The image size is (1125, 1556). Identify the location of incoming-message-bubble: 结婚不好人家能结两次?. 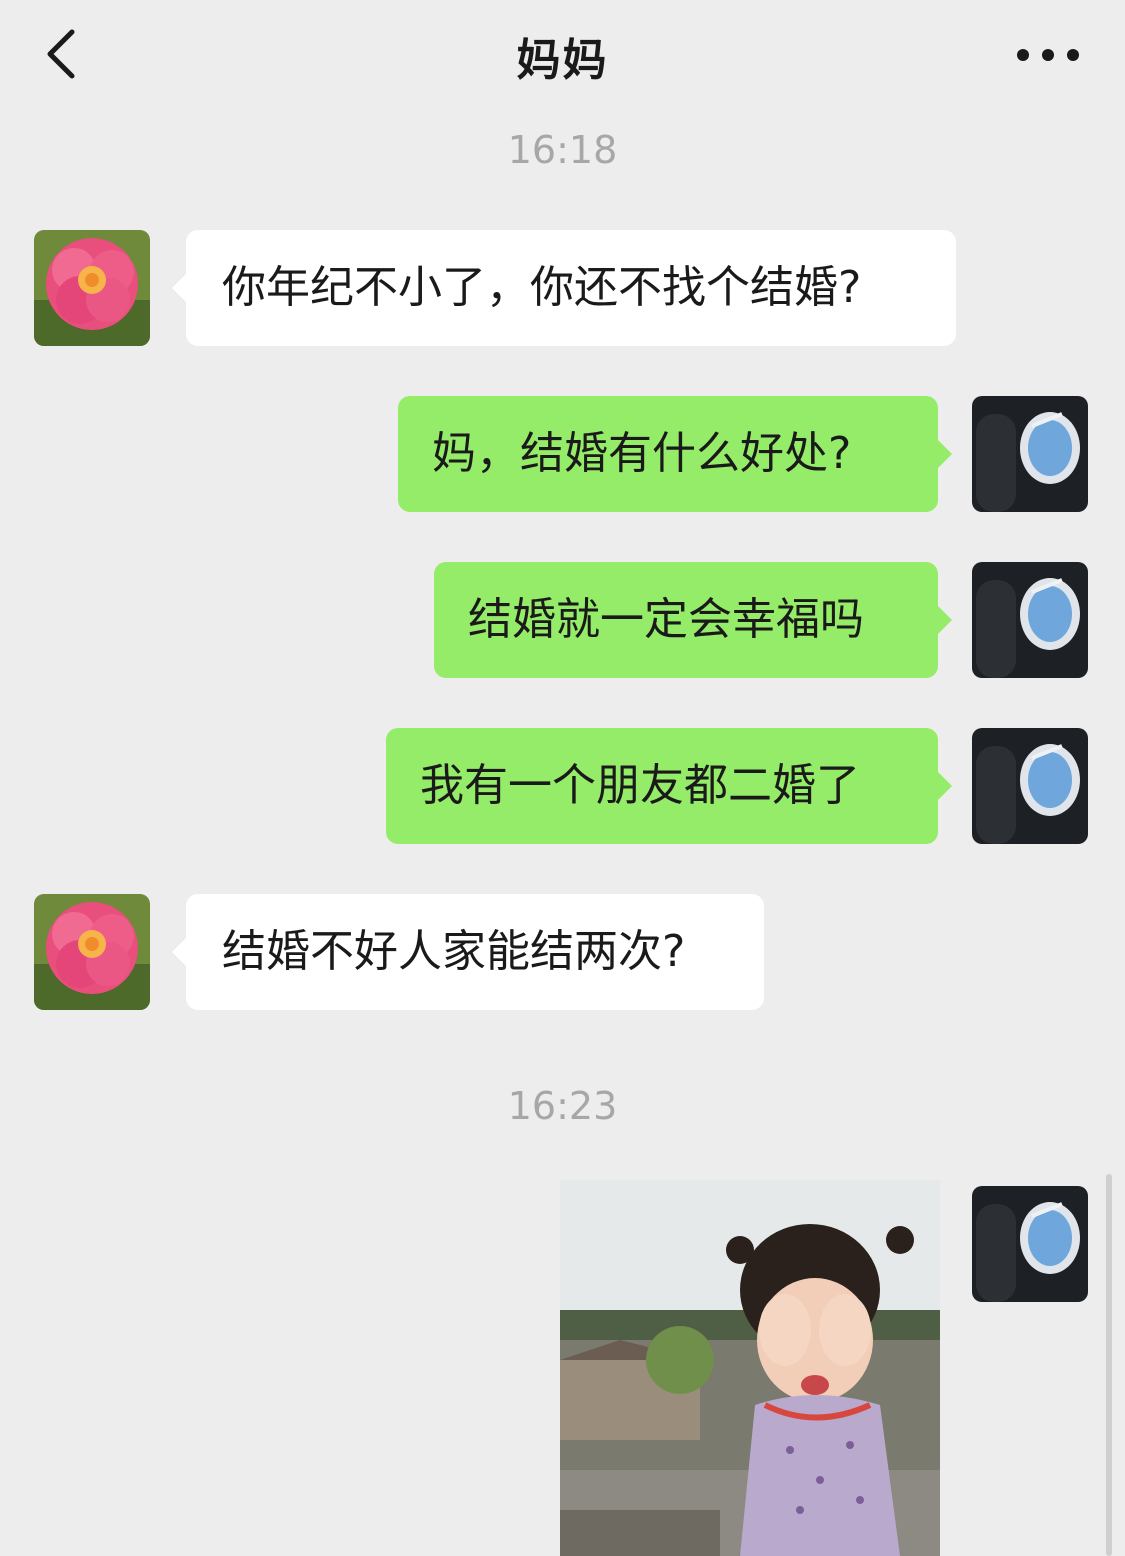
(468, 952).